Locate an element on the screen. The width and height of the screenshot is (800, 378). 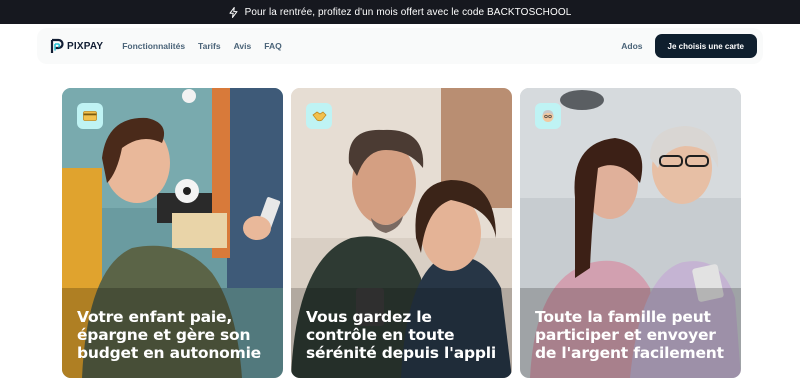
nav-links: Fonctionnalités Tarifs Avis FAQ is located at coordinates (208, 46).